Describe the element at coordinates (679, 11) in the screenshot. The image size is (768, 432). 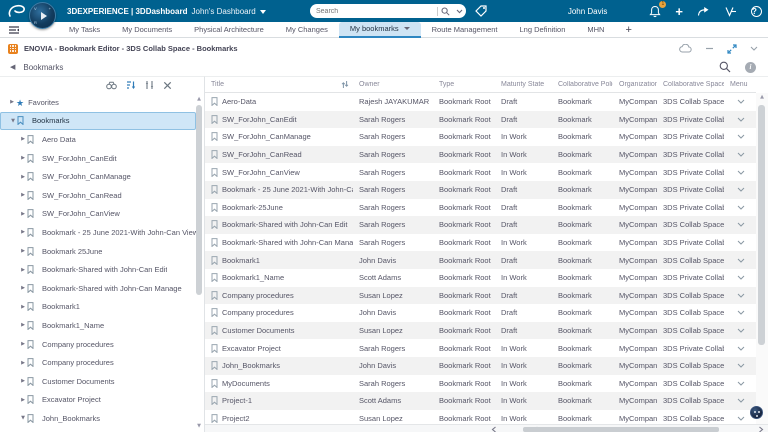
I see `add-content-button: +` at that location.